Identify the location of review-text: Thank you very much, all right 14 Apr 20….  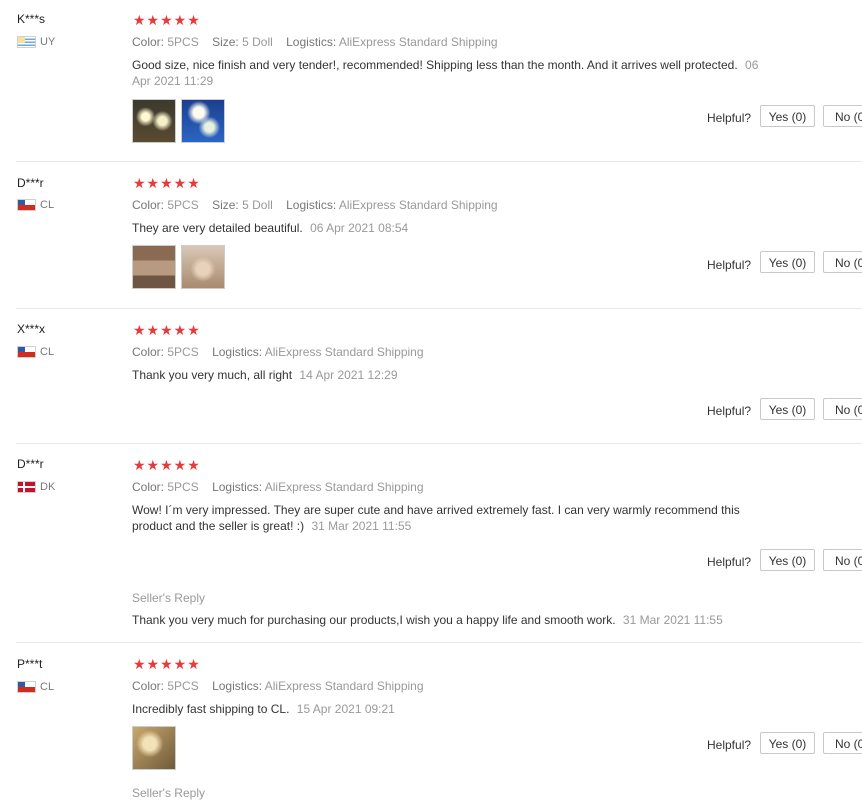
(447, 375).